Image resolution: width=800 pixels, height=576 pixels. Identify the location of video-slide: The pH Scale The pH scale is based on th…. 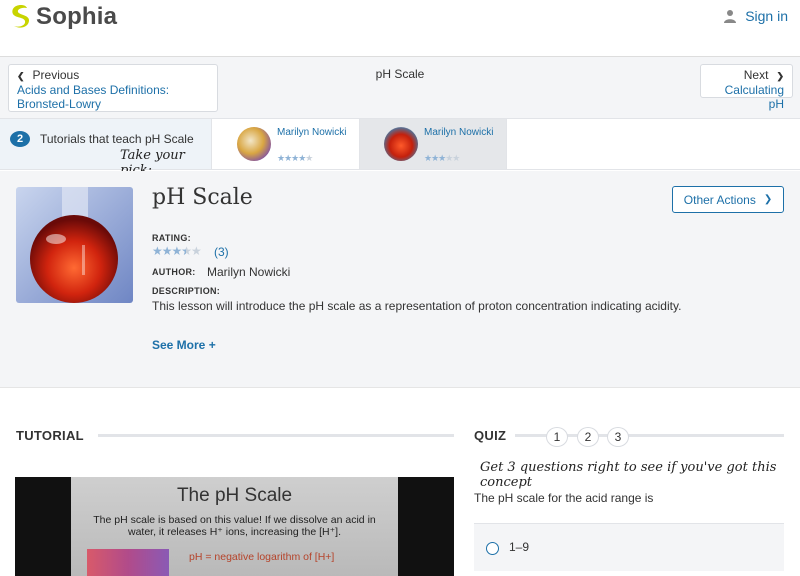
(234, 526).